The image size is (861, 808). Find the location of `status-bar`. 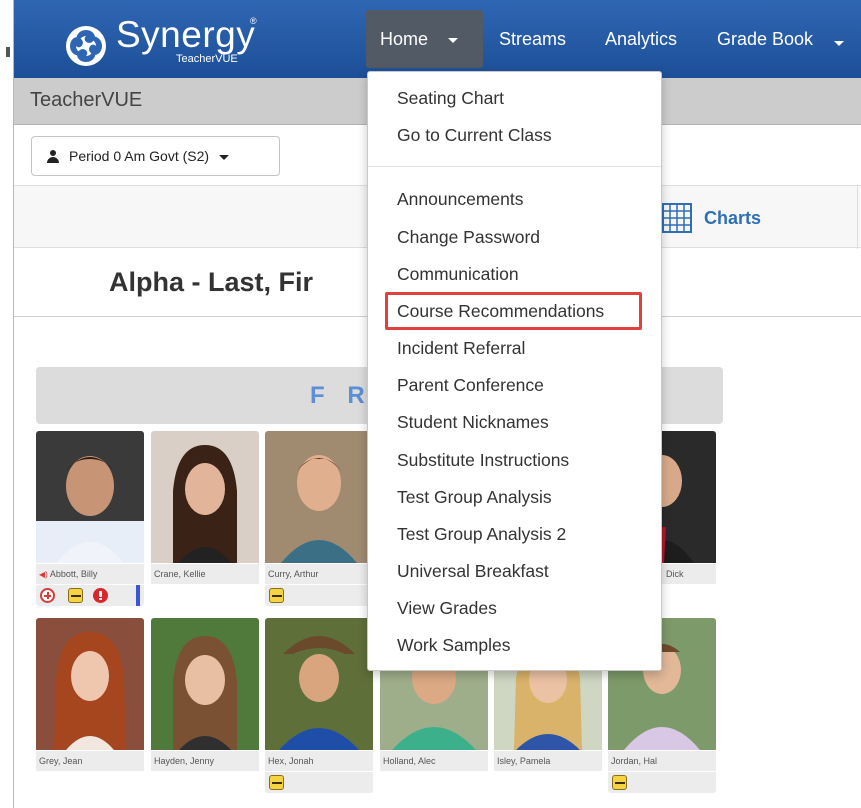

status-bar is located at coordinates (138, 595).